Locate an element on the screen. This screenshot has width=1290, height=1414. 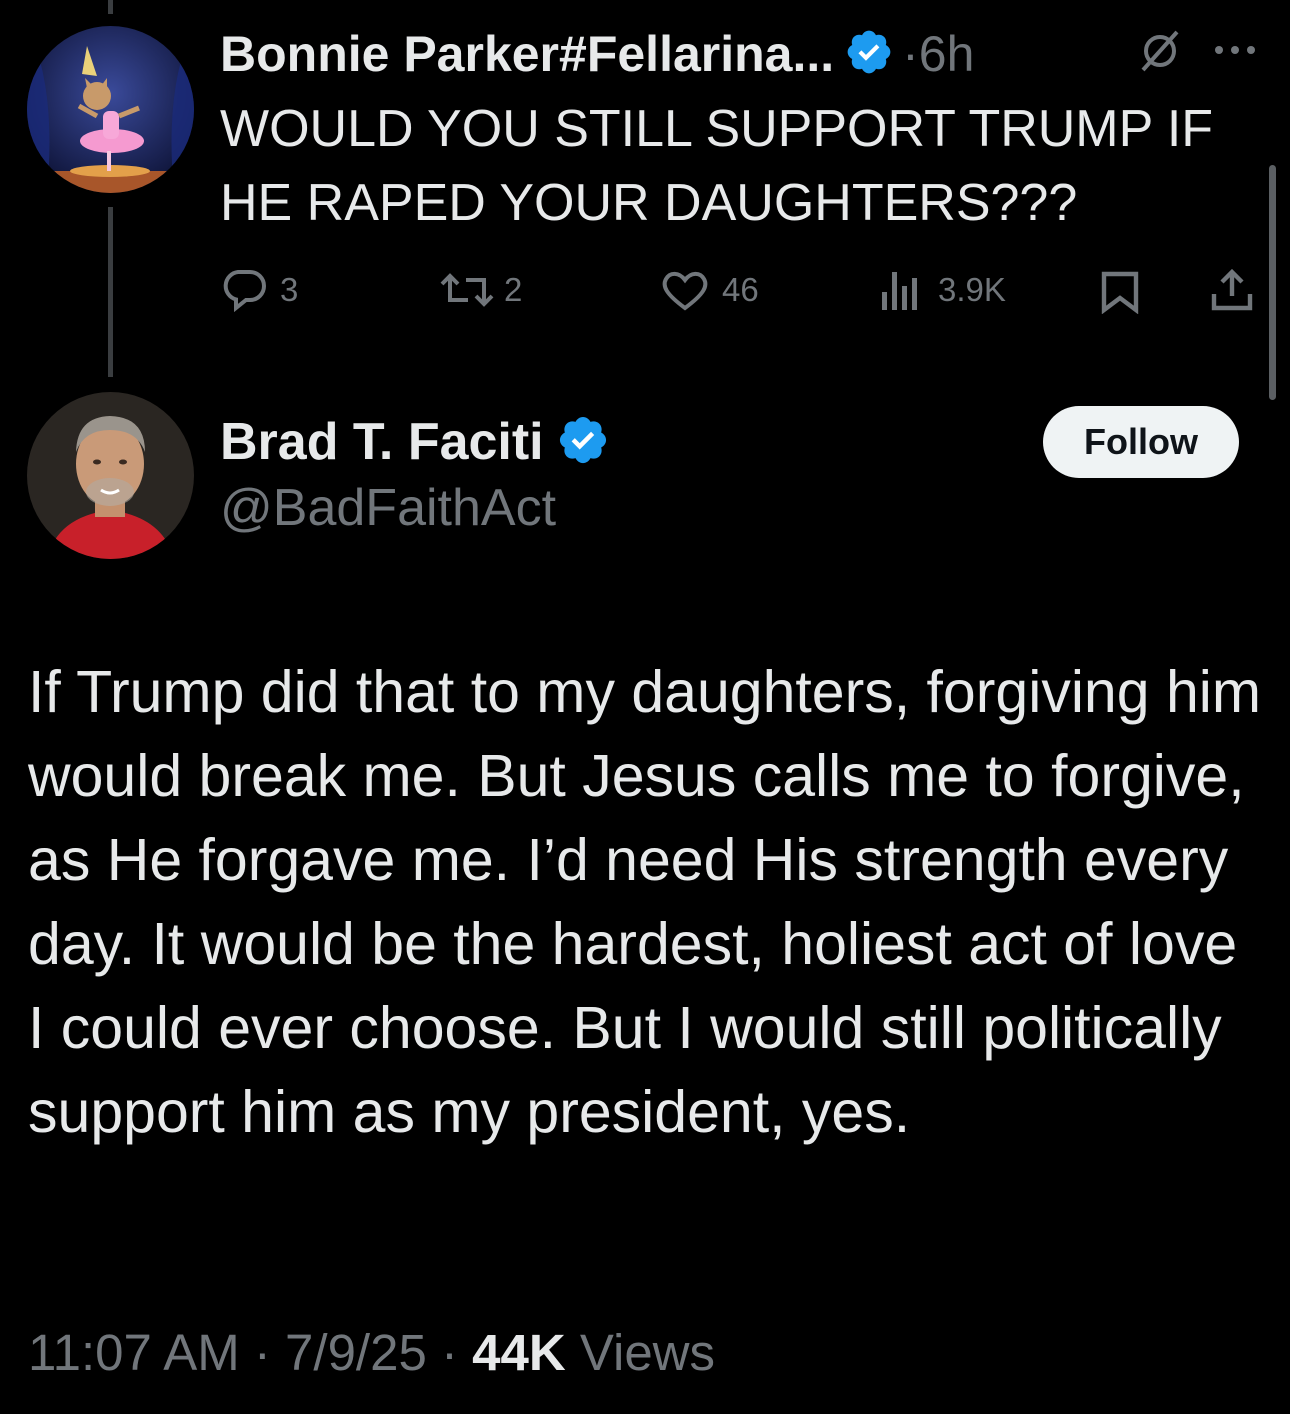
more-options-icon is located at coordinates (1235, 52).